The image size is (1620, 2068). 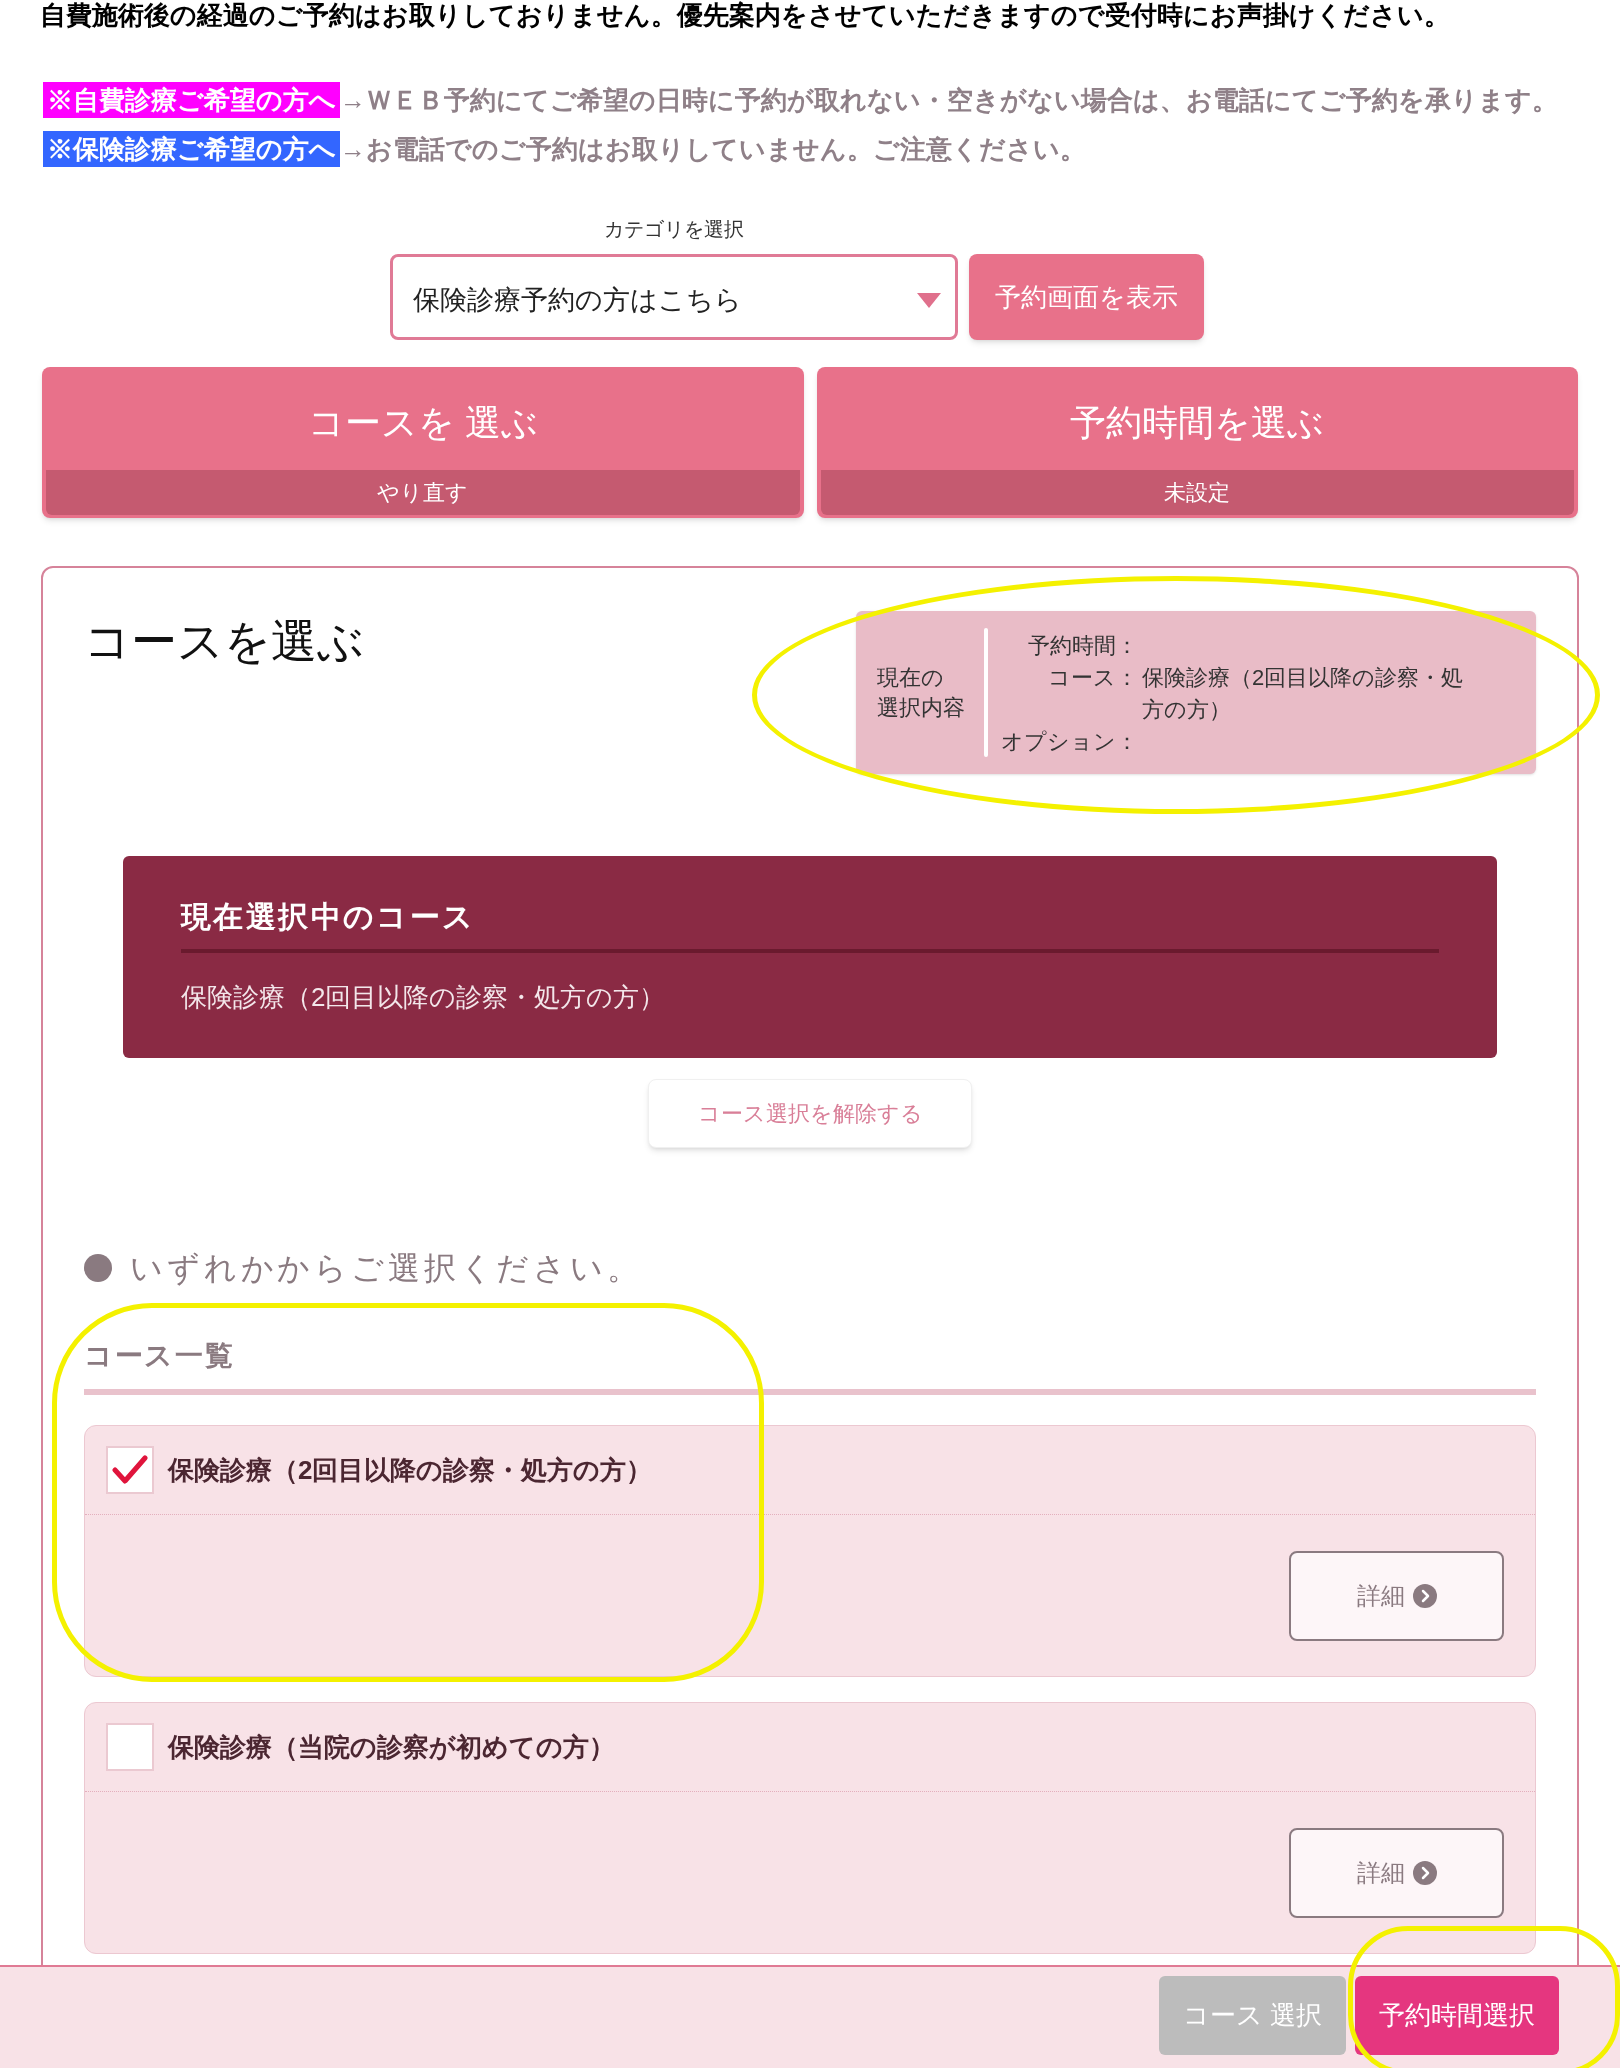 I want to click on note-text: →お電話でのご予約はお取りしていません。ご注意ください。, so click(x=713, y=149).